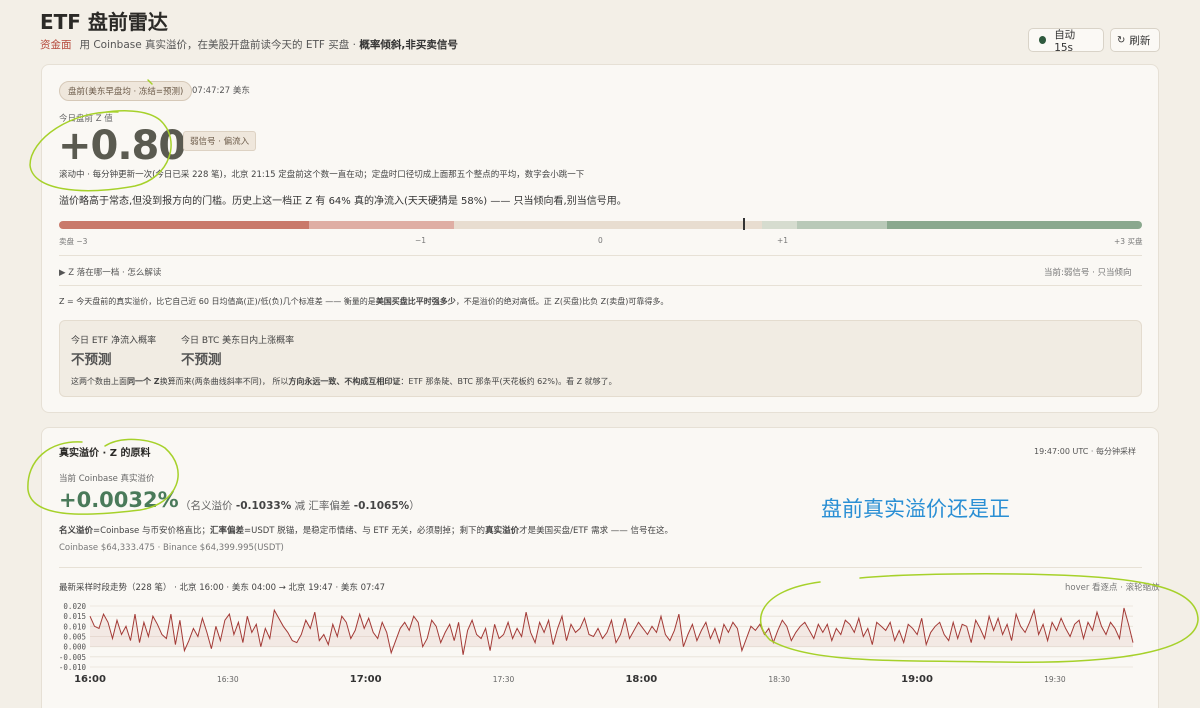 The width and height of the screenshot is (1200, 708). What do you see at coordinates (74, 626) in the screenshot?
I see `y-tick-label: 0.010` at bounding box center [74, 626].